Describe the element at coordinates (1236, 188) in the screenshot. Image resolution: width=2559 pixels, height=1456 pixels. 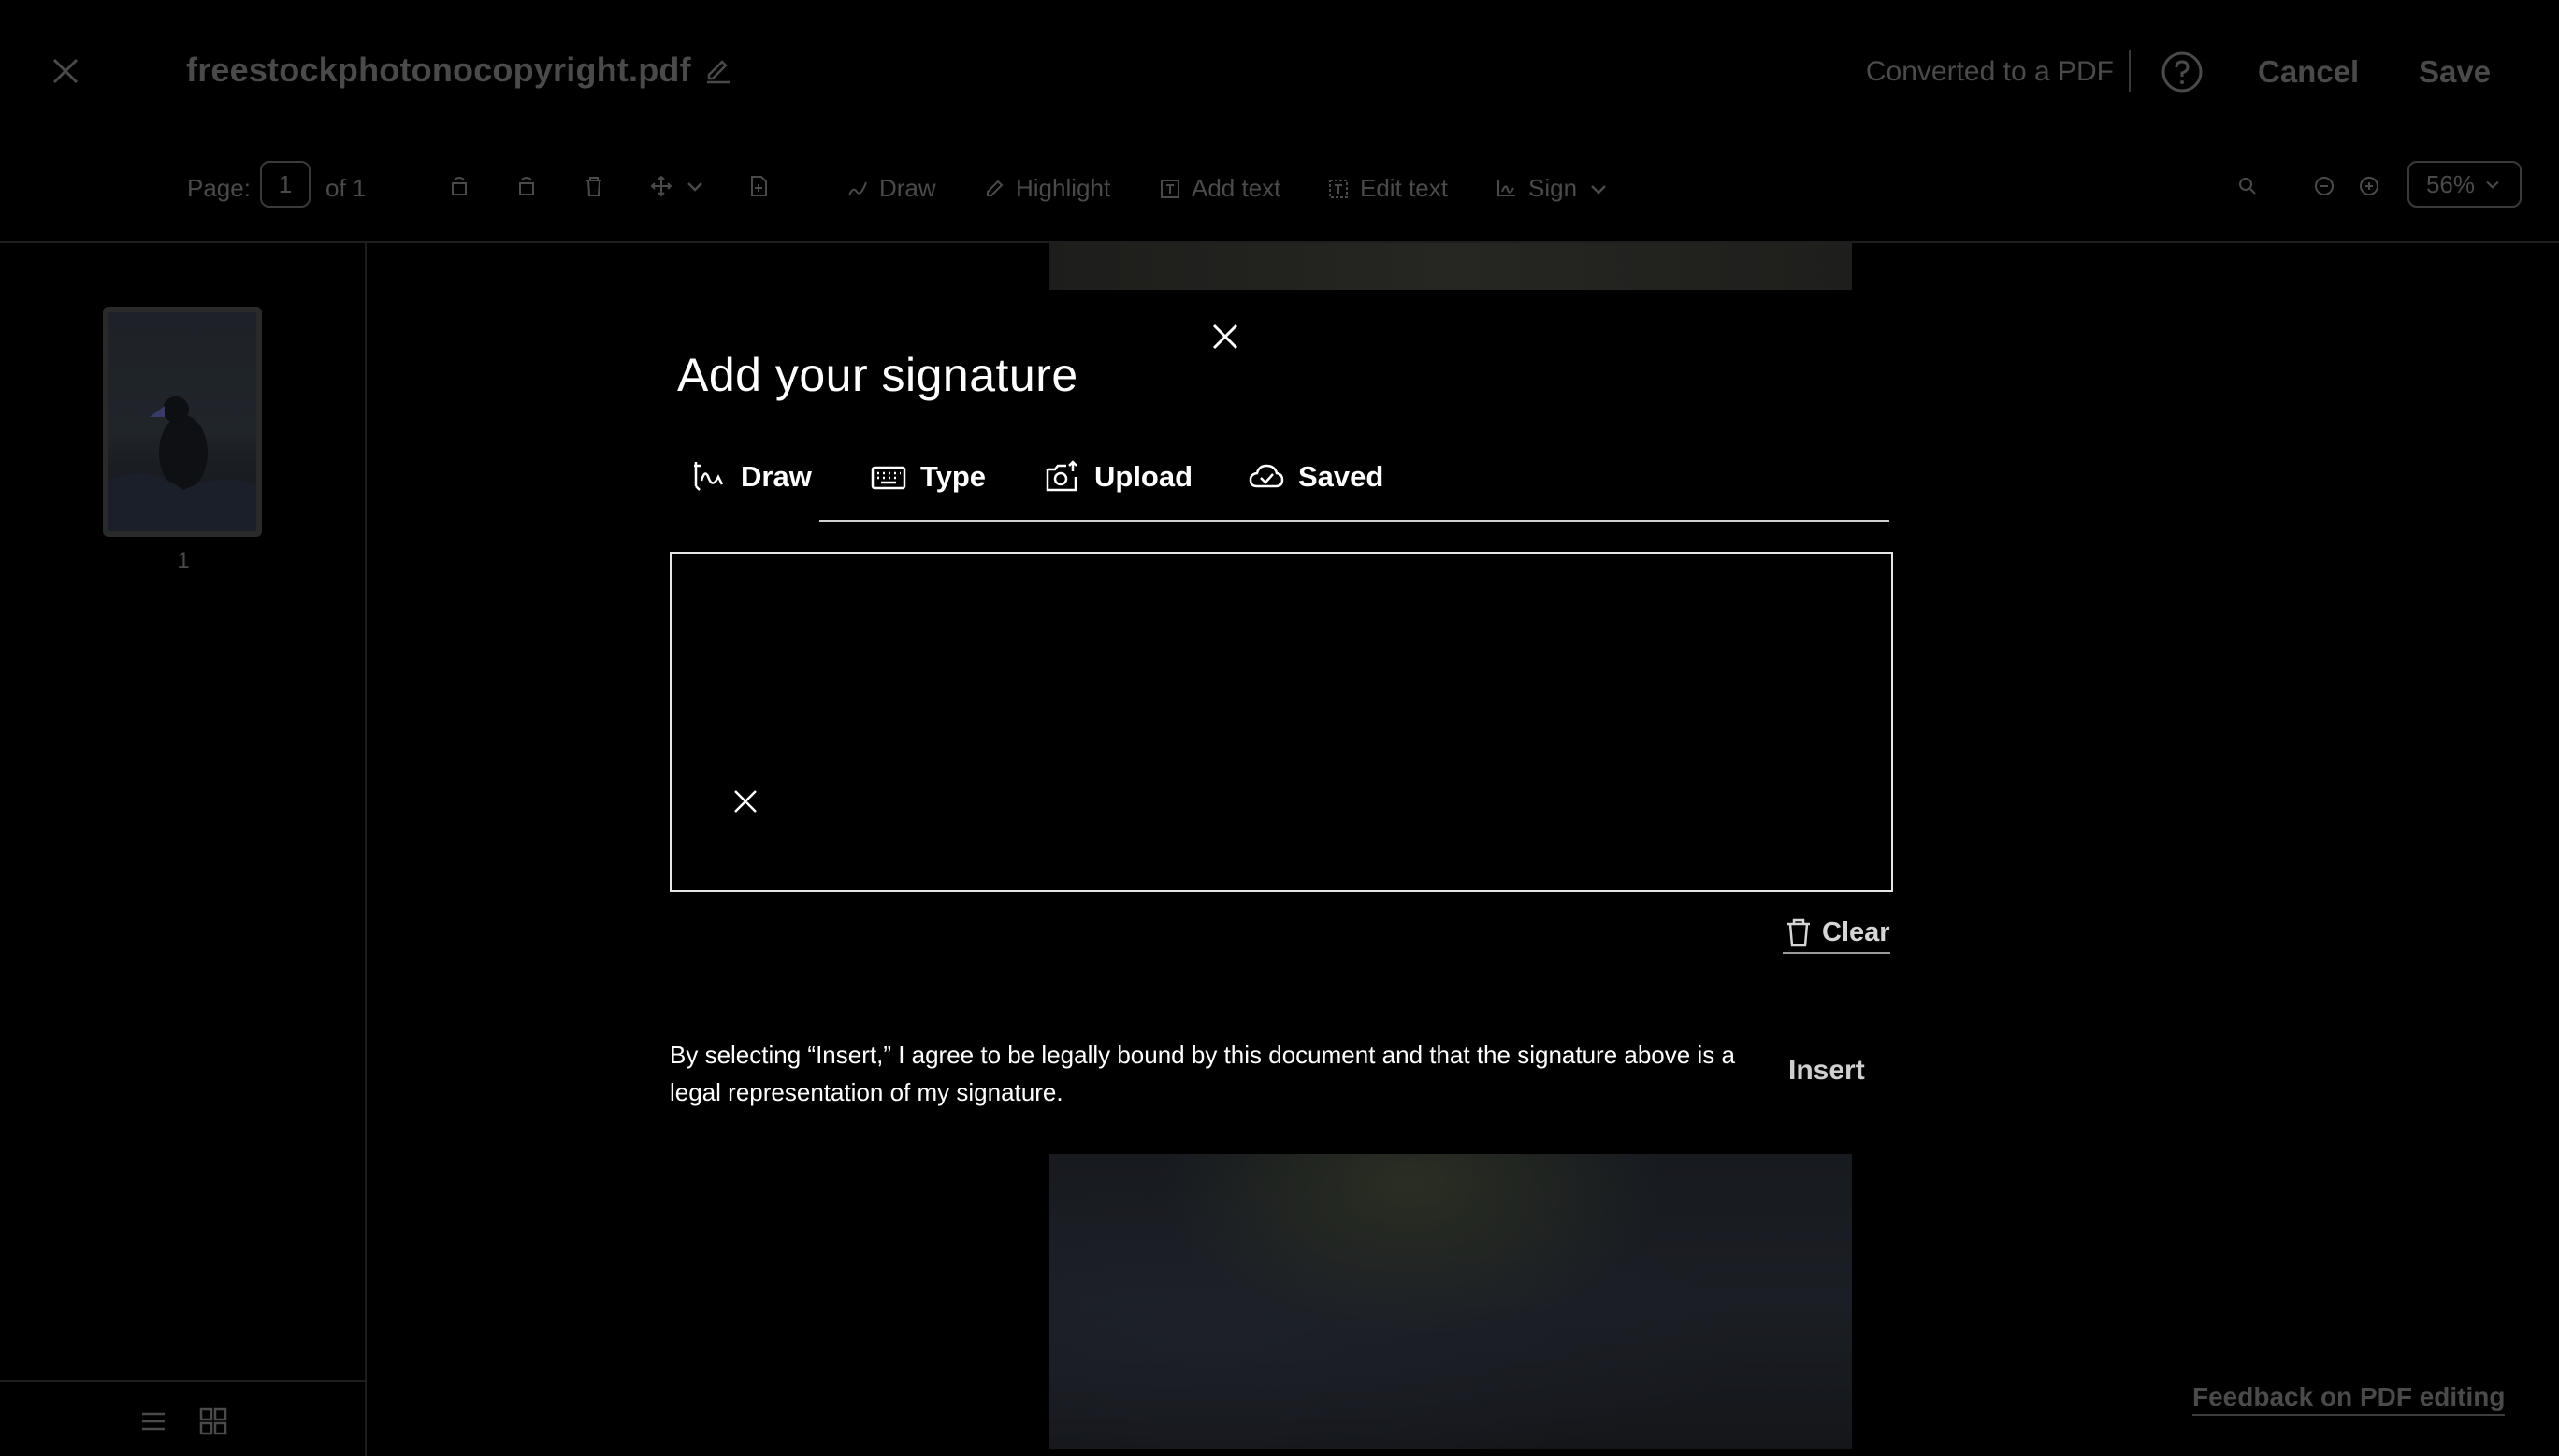
I see `add-text-tool-label: Add text` at that location.